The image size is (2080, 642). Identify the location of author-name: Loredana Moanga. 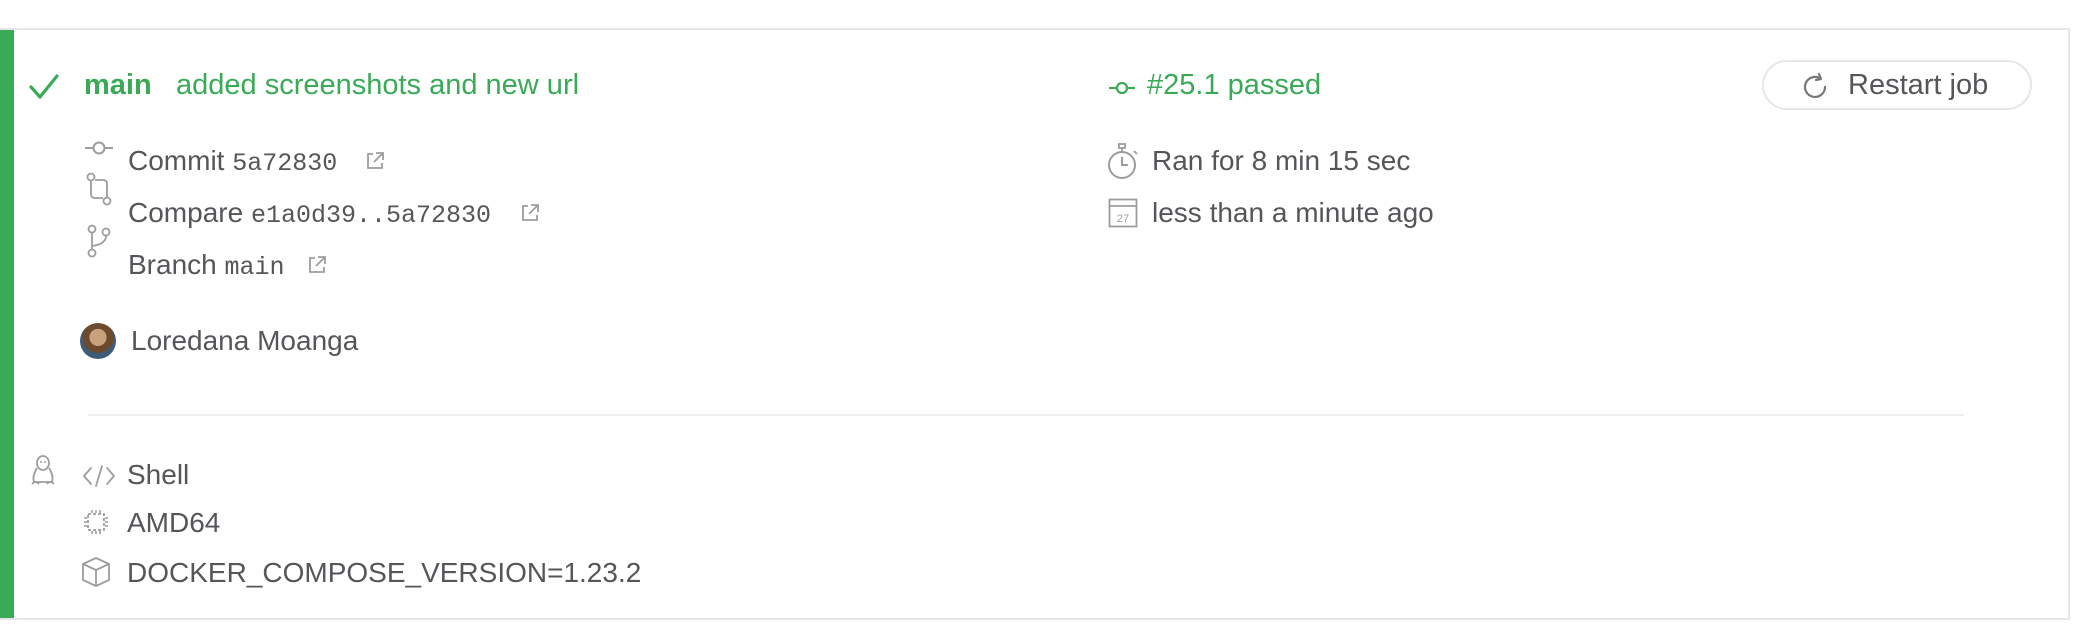
(245, 340).